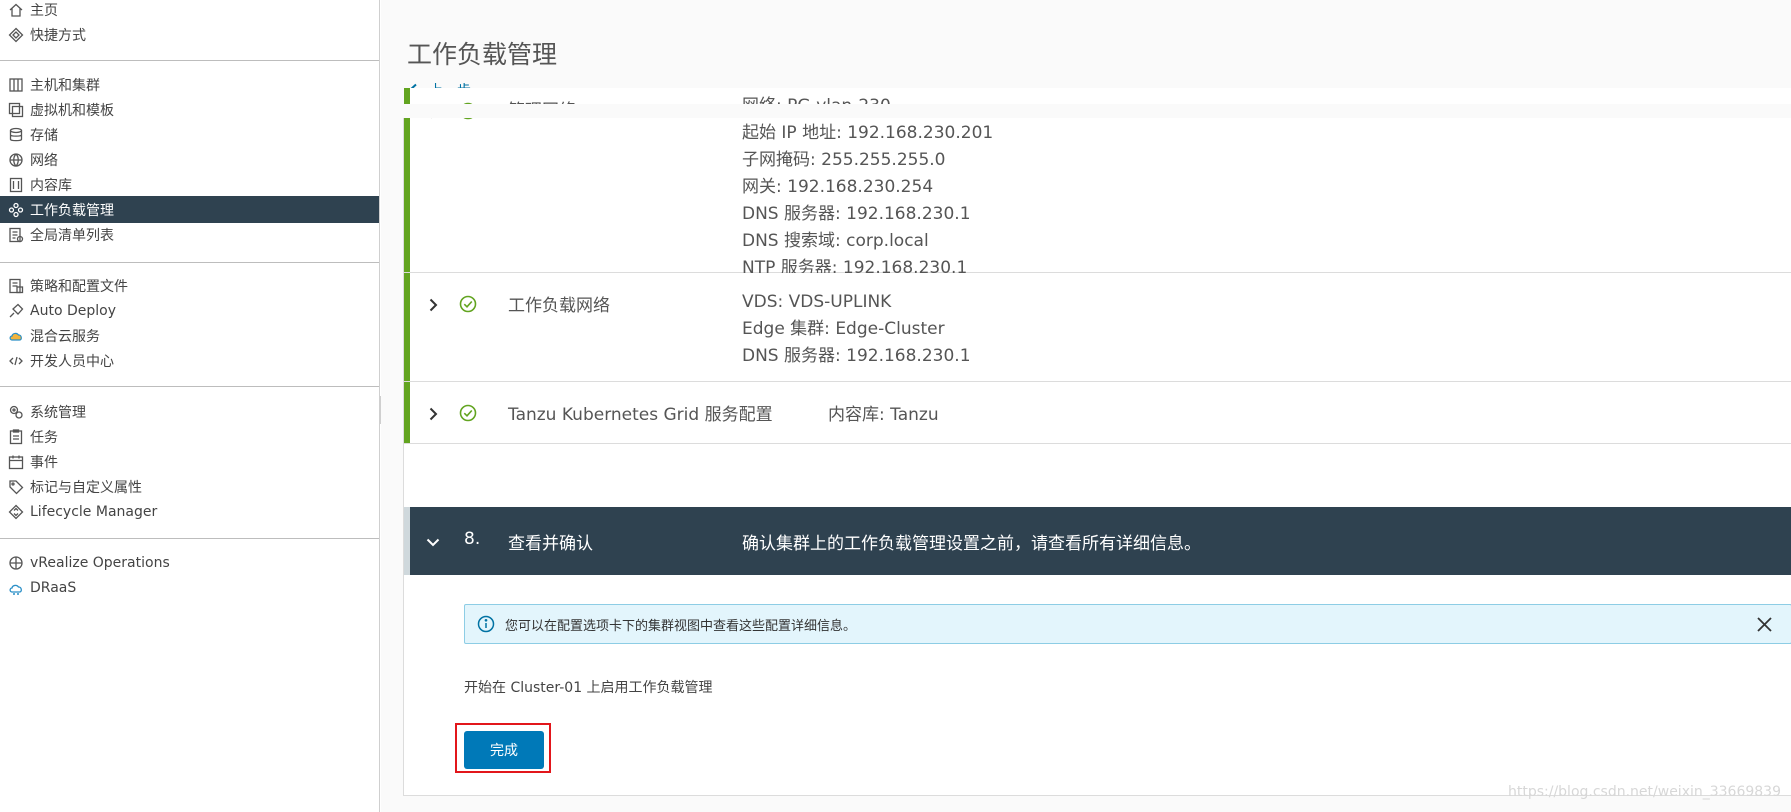  What do you see at coordinates (16, 286) in the screenshot?
I see `policies-icon` at bounding box center [16, 286].